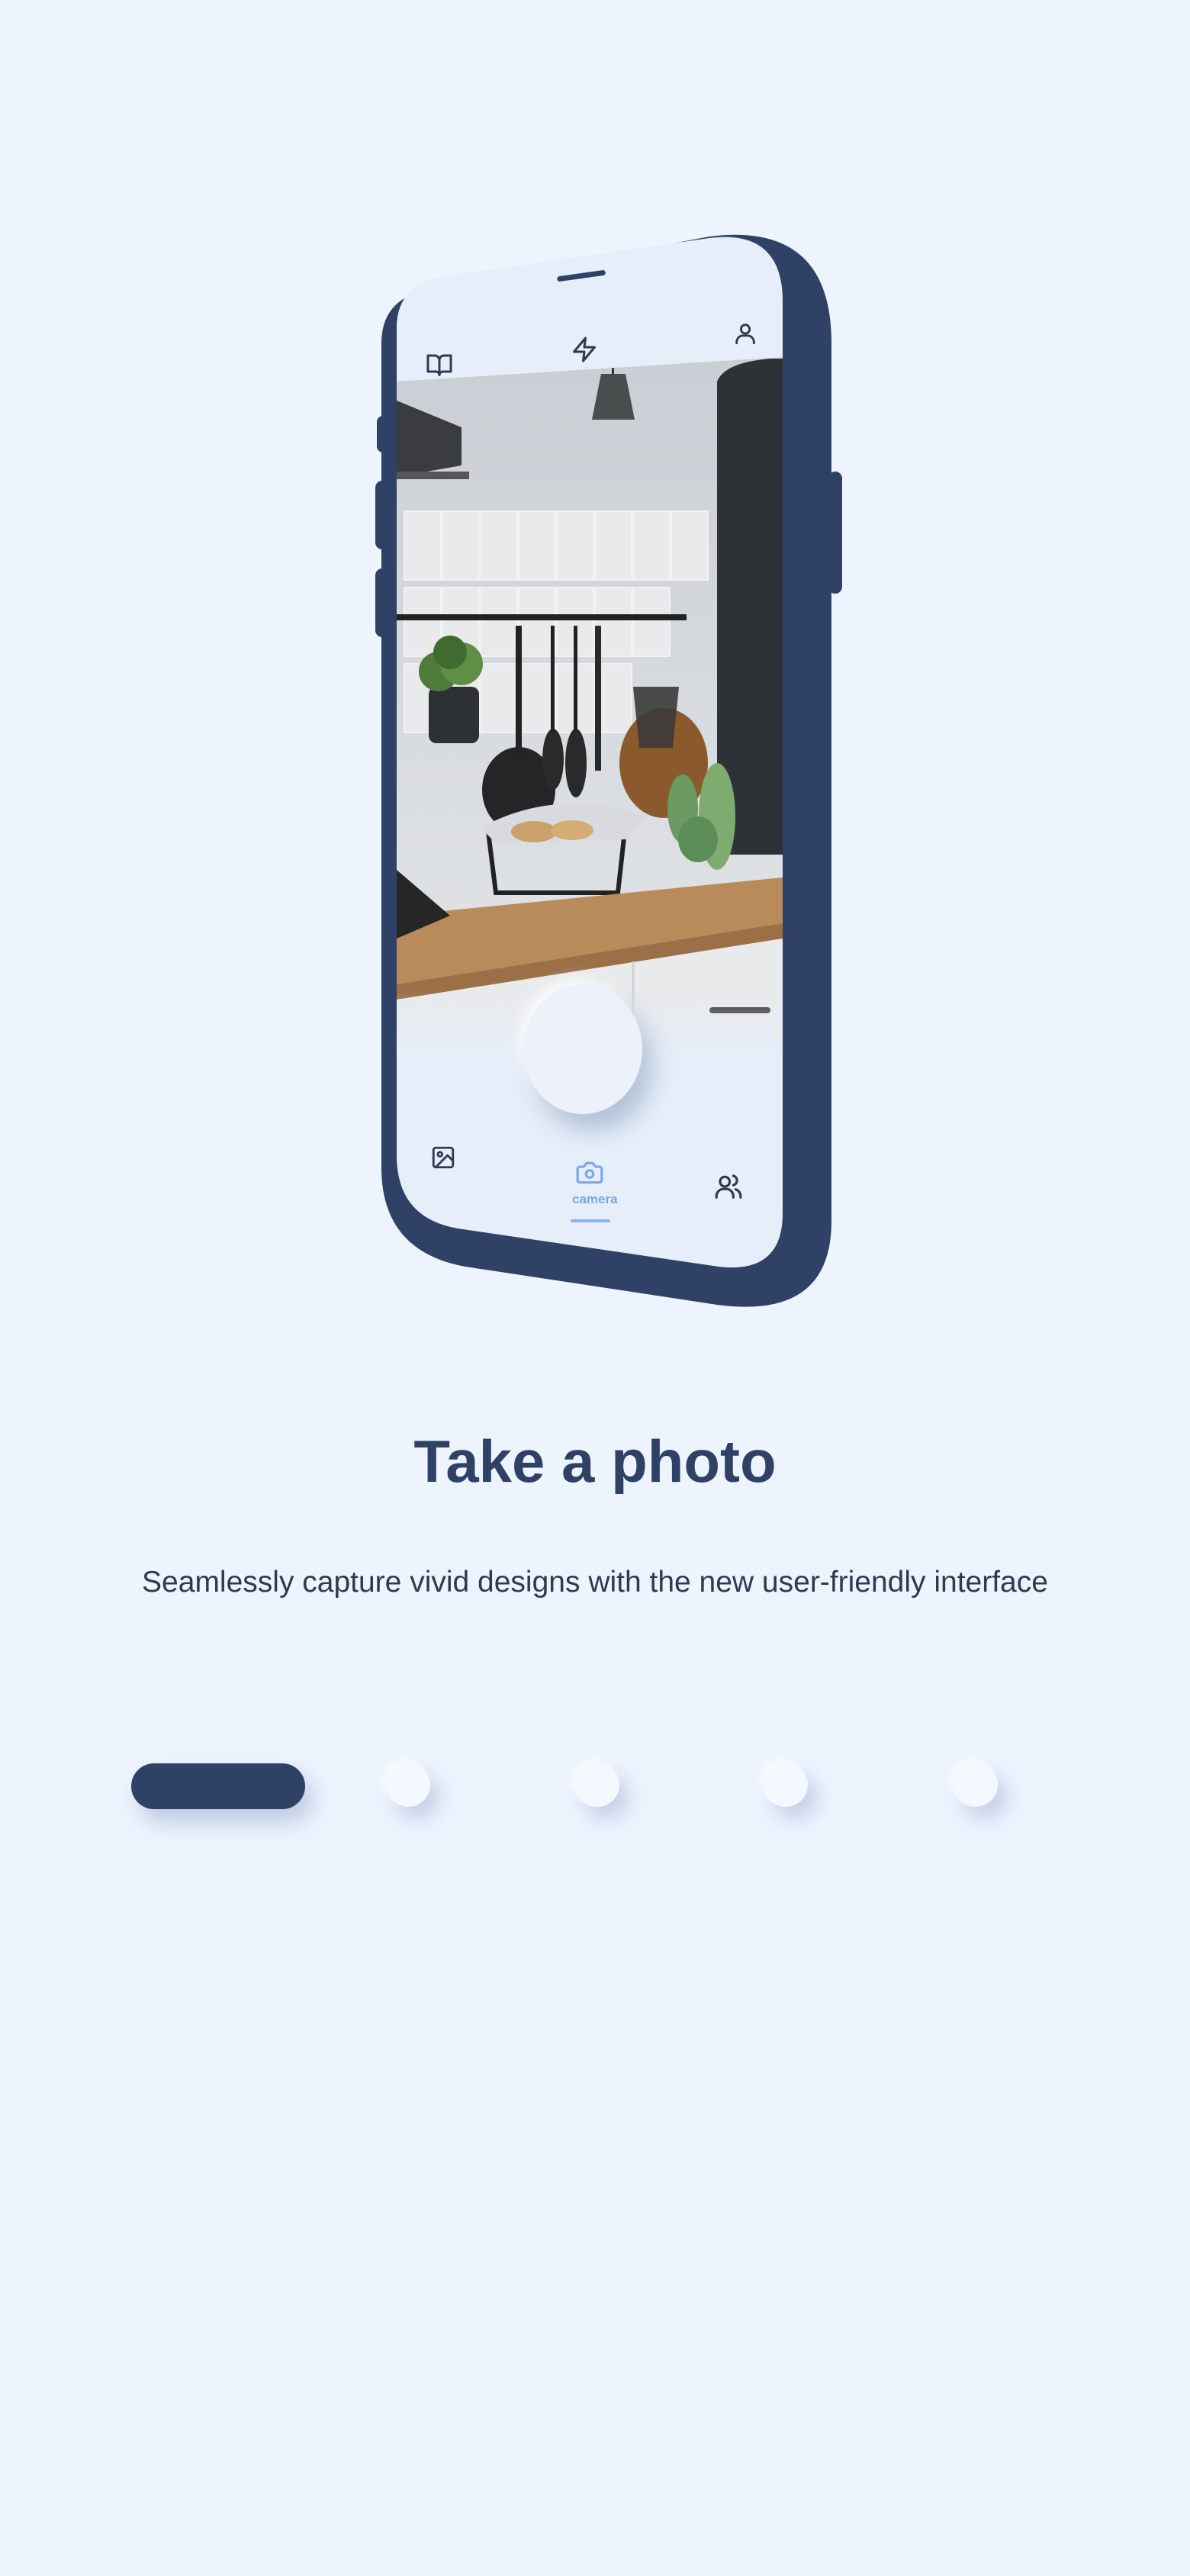  I want to click on nav-active-indicator, so click(590, 1220).